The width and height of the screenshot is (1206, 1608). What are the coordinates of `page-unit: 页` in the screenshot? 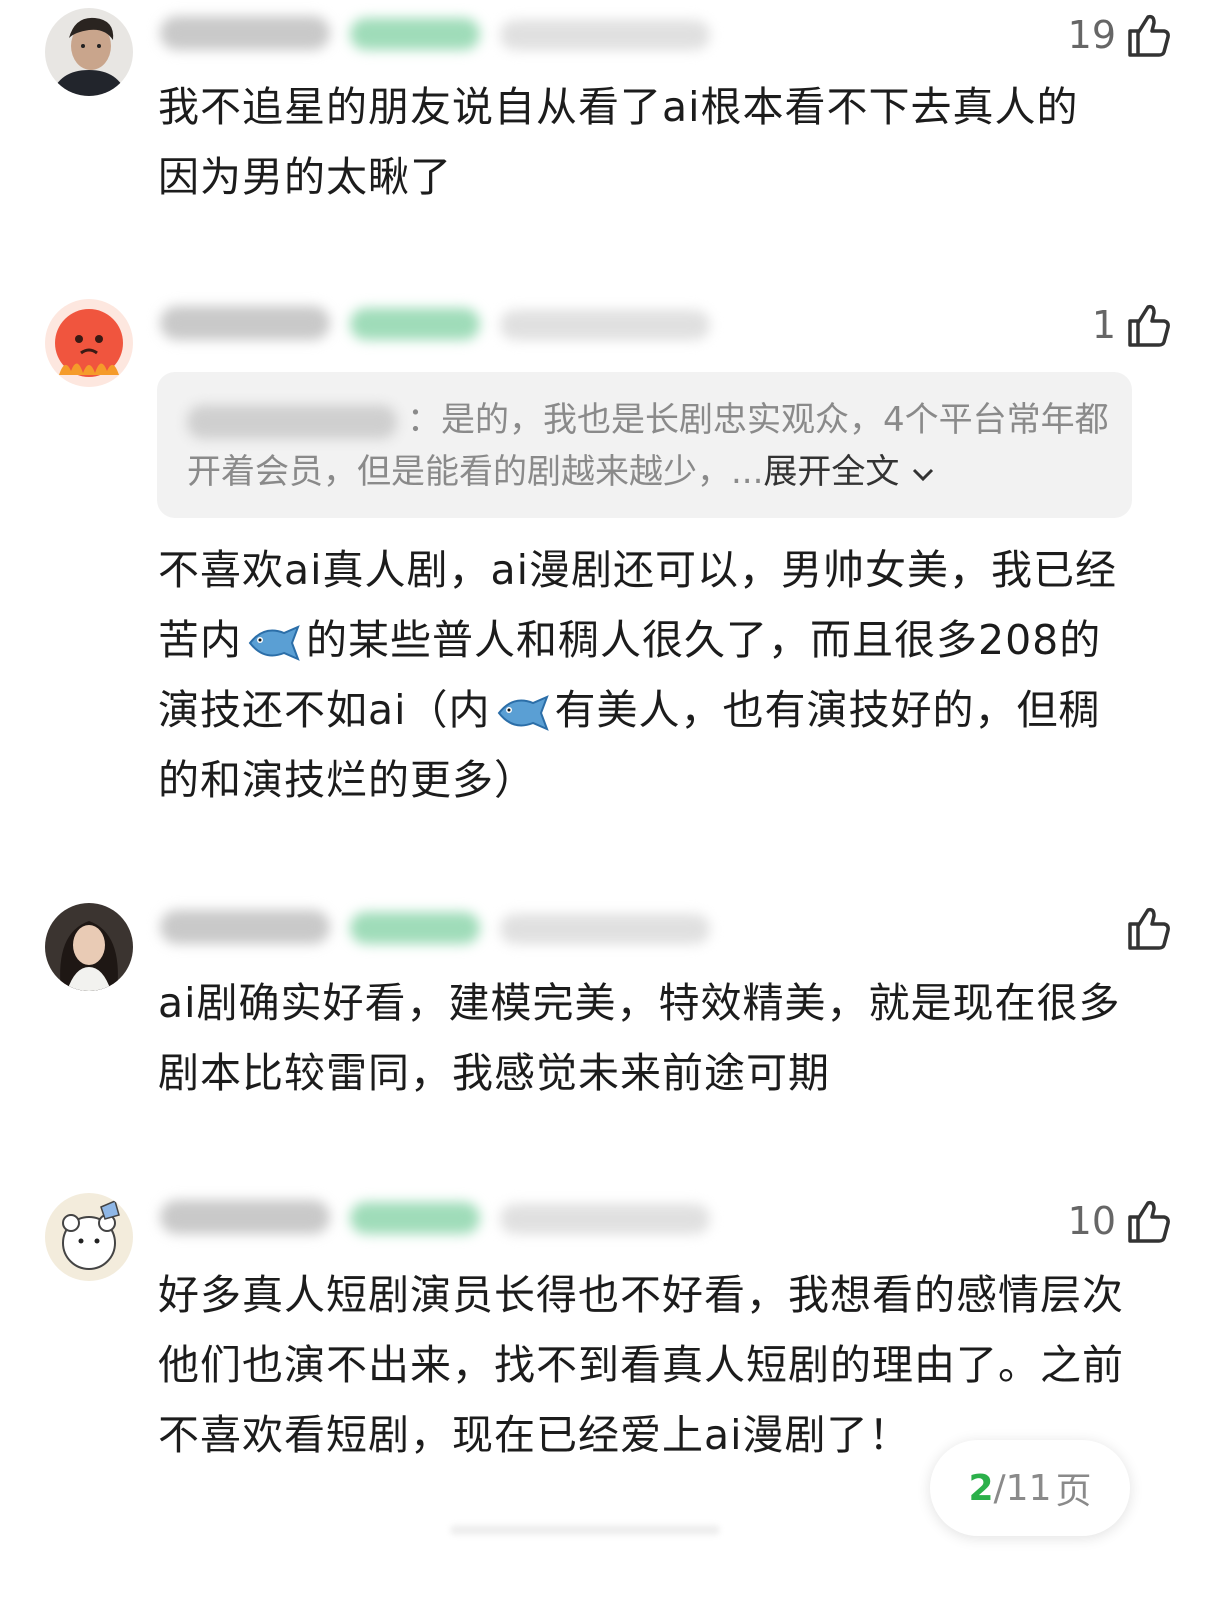 It's located at (1073, 1491).